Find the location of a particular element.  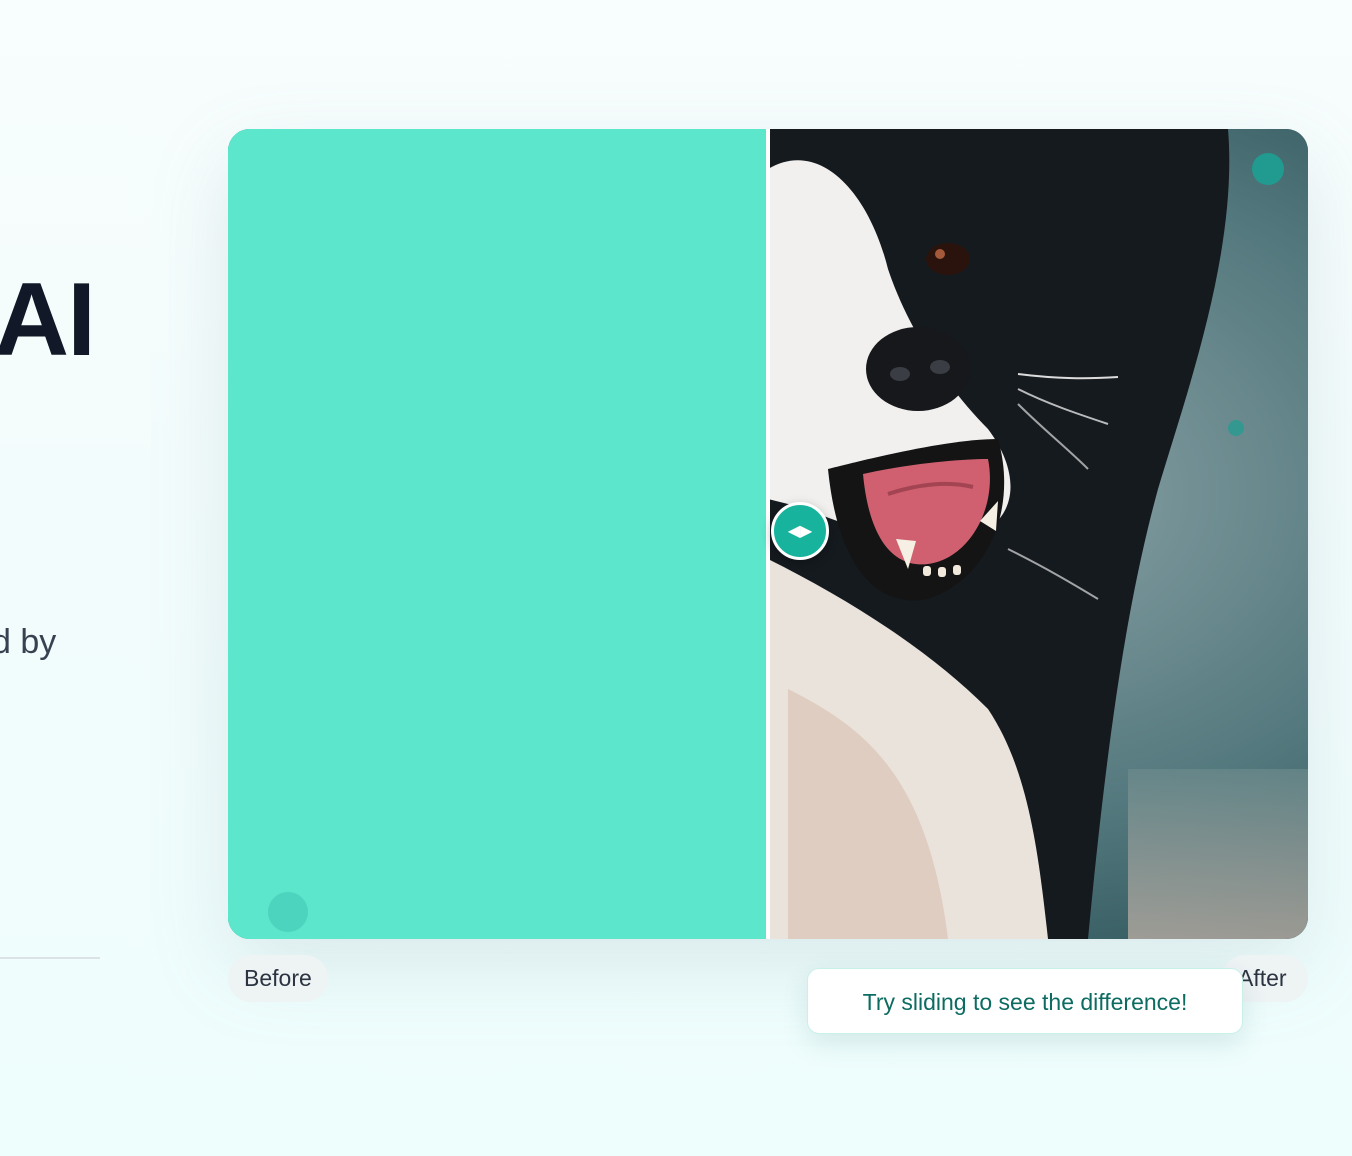

slider-divider is located at coordinates (768, 534).